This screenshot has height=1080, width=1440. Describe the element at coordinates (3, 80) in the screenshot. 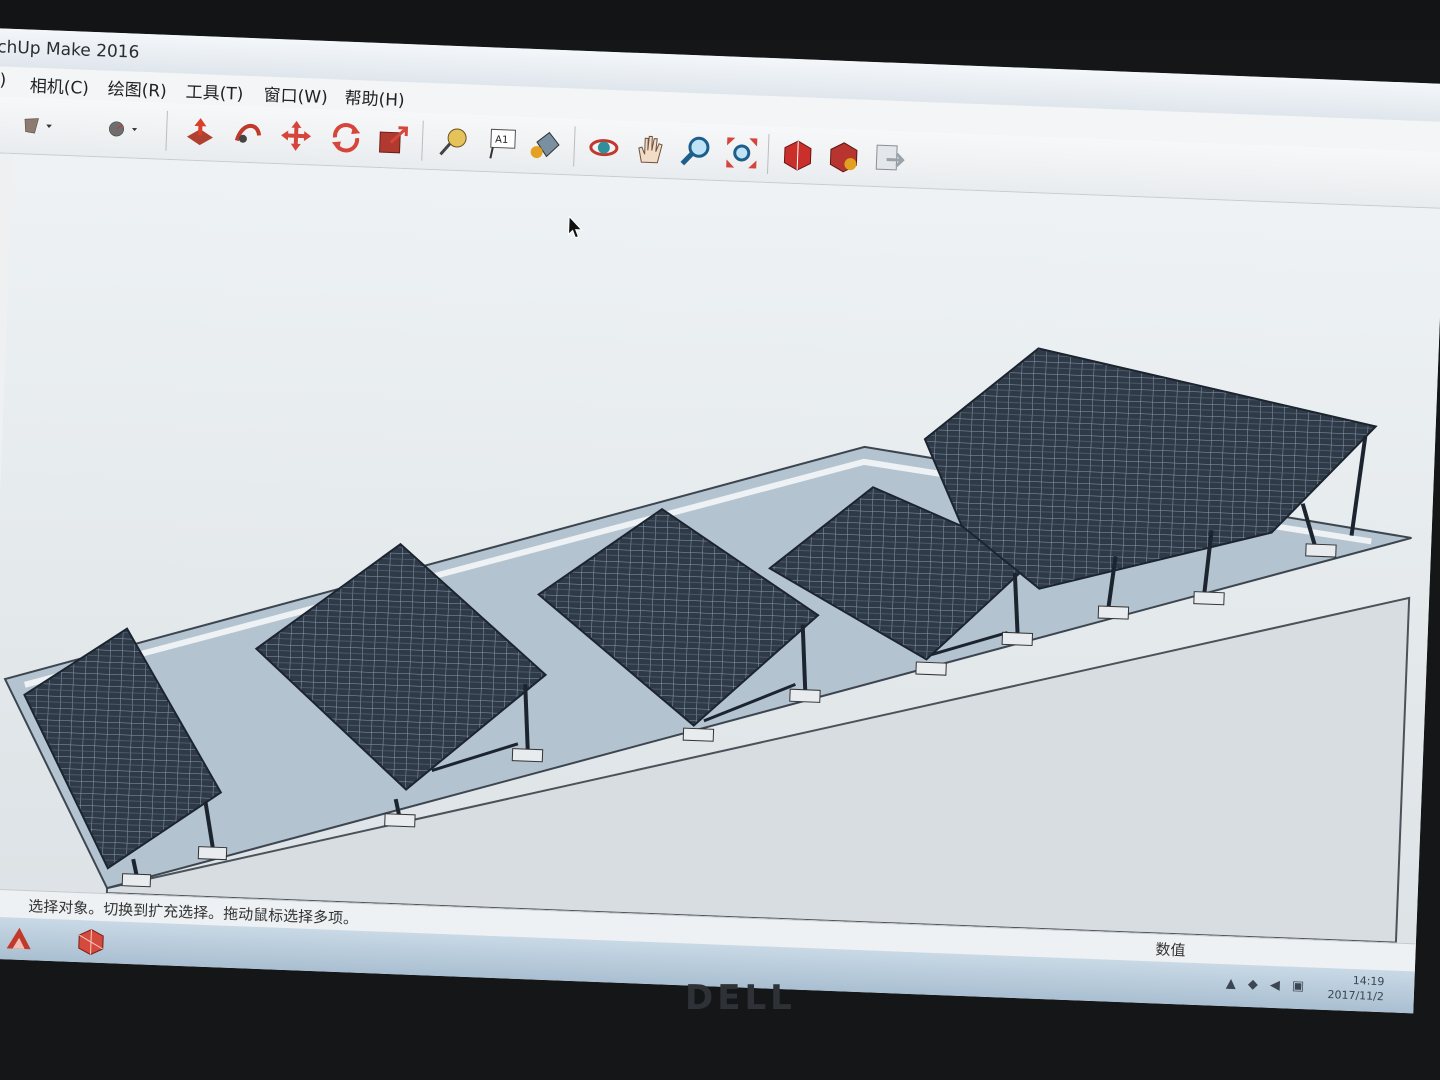

I see `menu-view: V)` at that location.